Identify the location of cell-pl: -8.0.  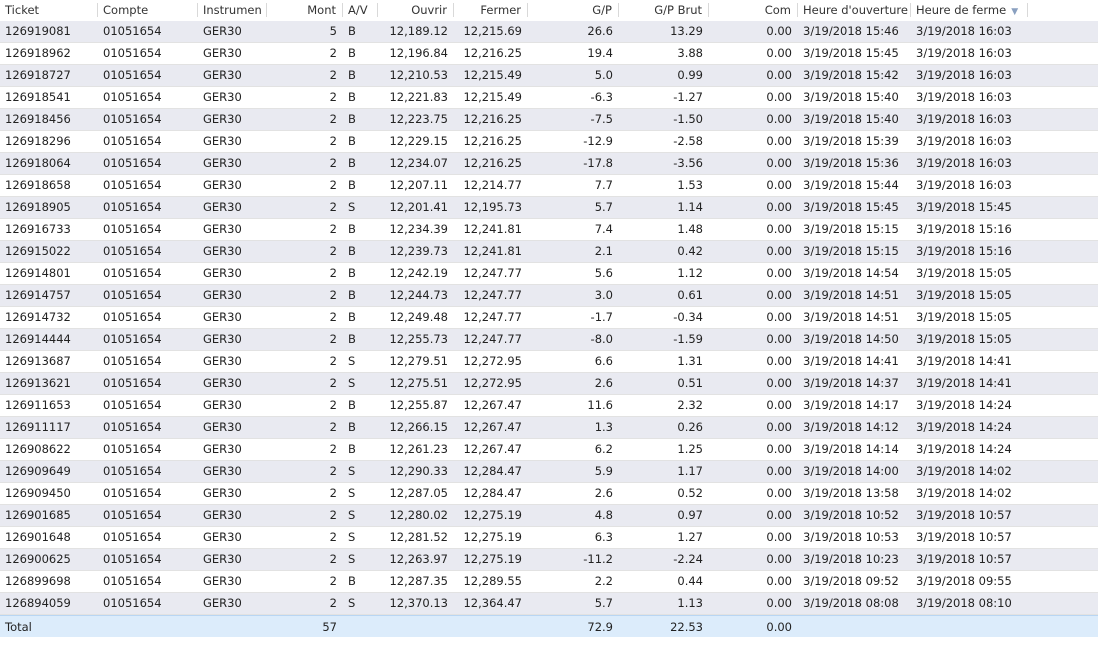
(601, 339).